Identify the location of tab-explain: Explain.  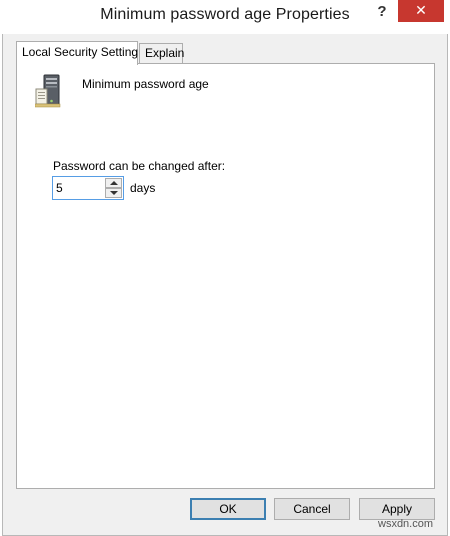
(161, 53).